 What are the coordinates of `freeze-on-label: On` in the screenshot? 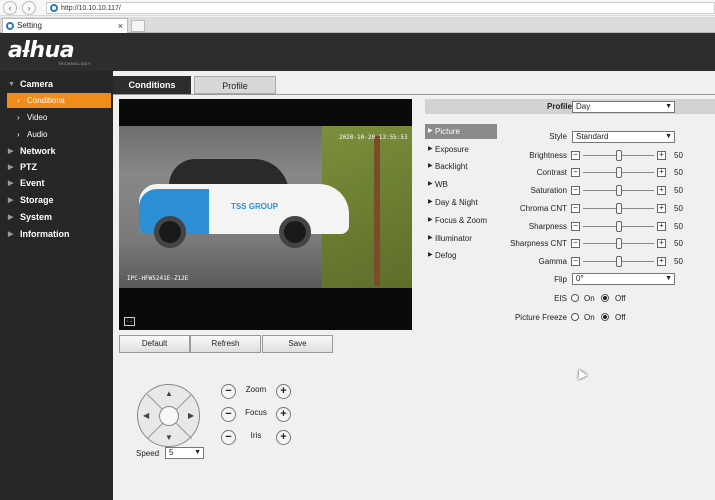 It's located at (589, 317).